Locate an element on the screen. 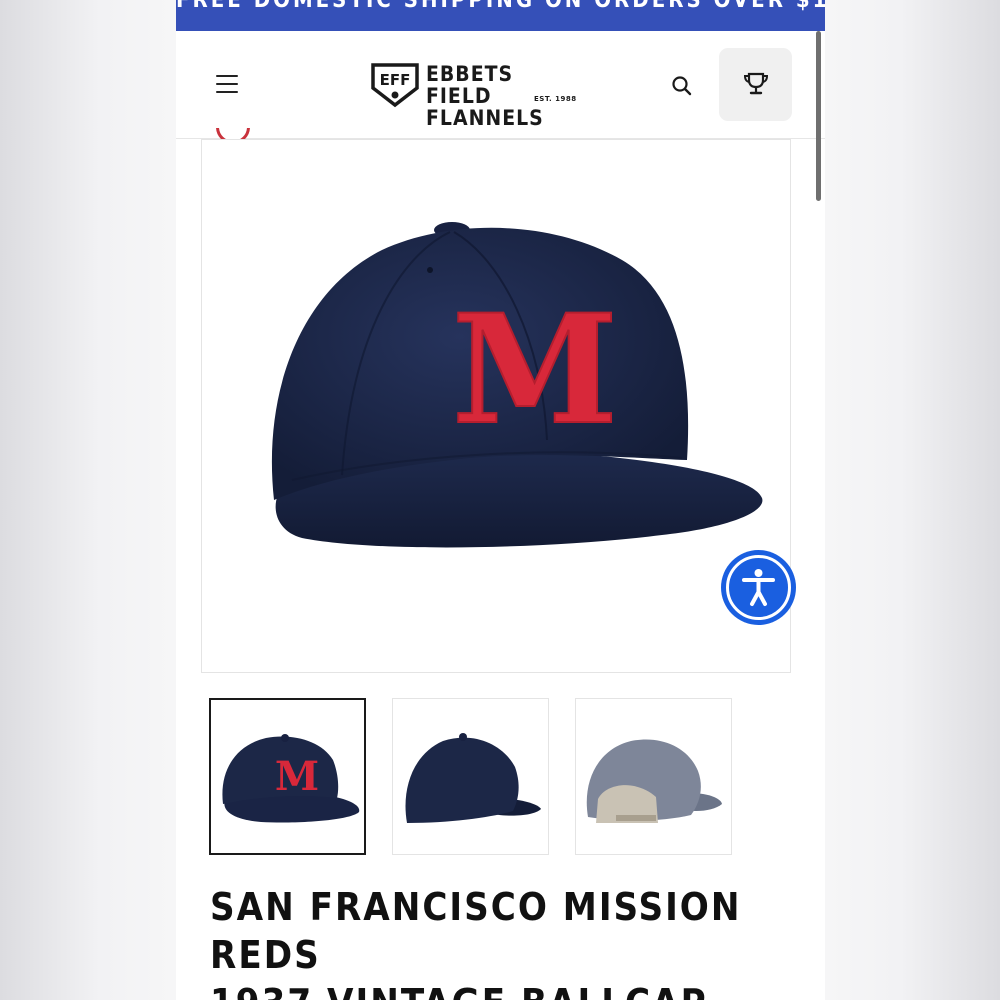  search-icon is located at coordinates (682, 86).